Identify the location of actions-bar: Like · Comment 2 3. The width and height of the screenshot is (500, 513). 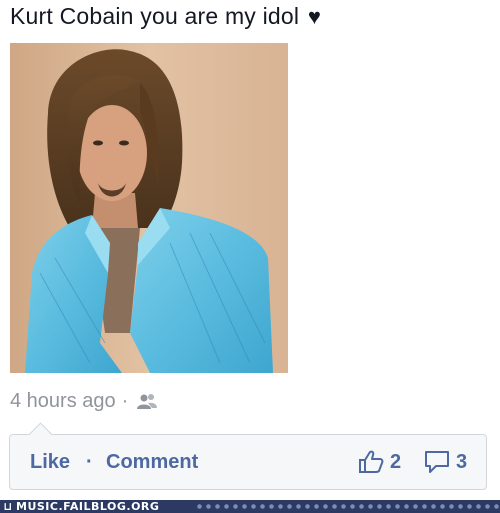
(248, 456).